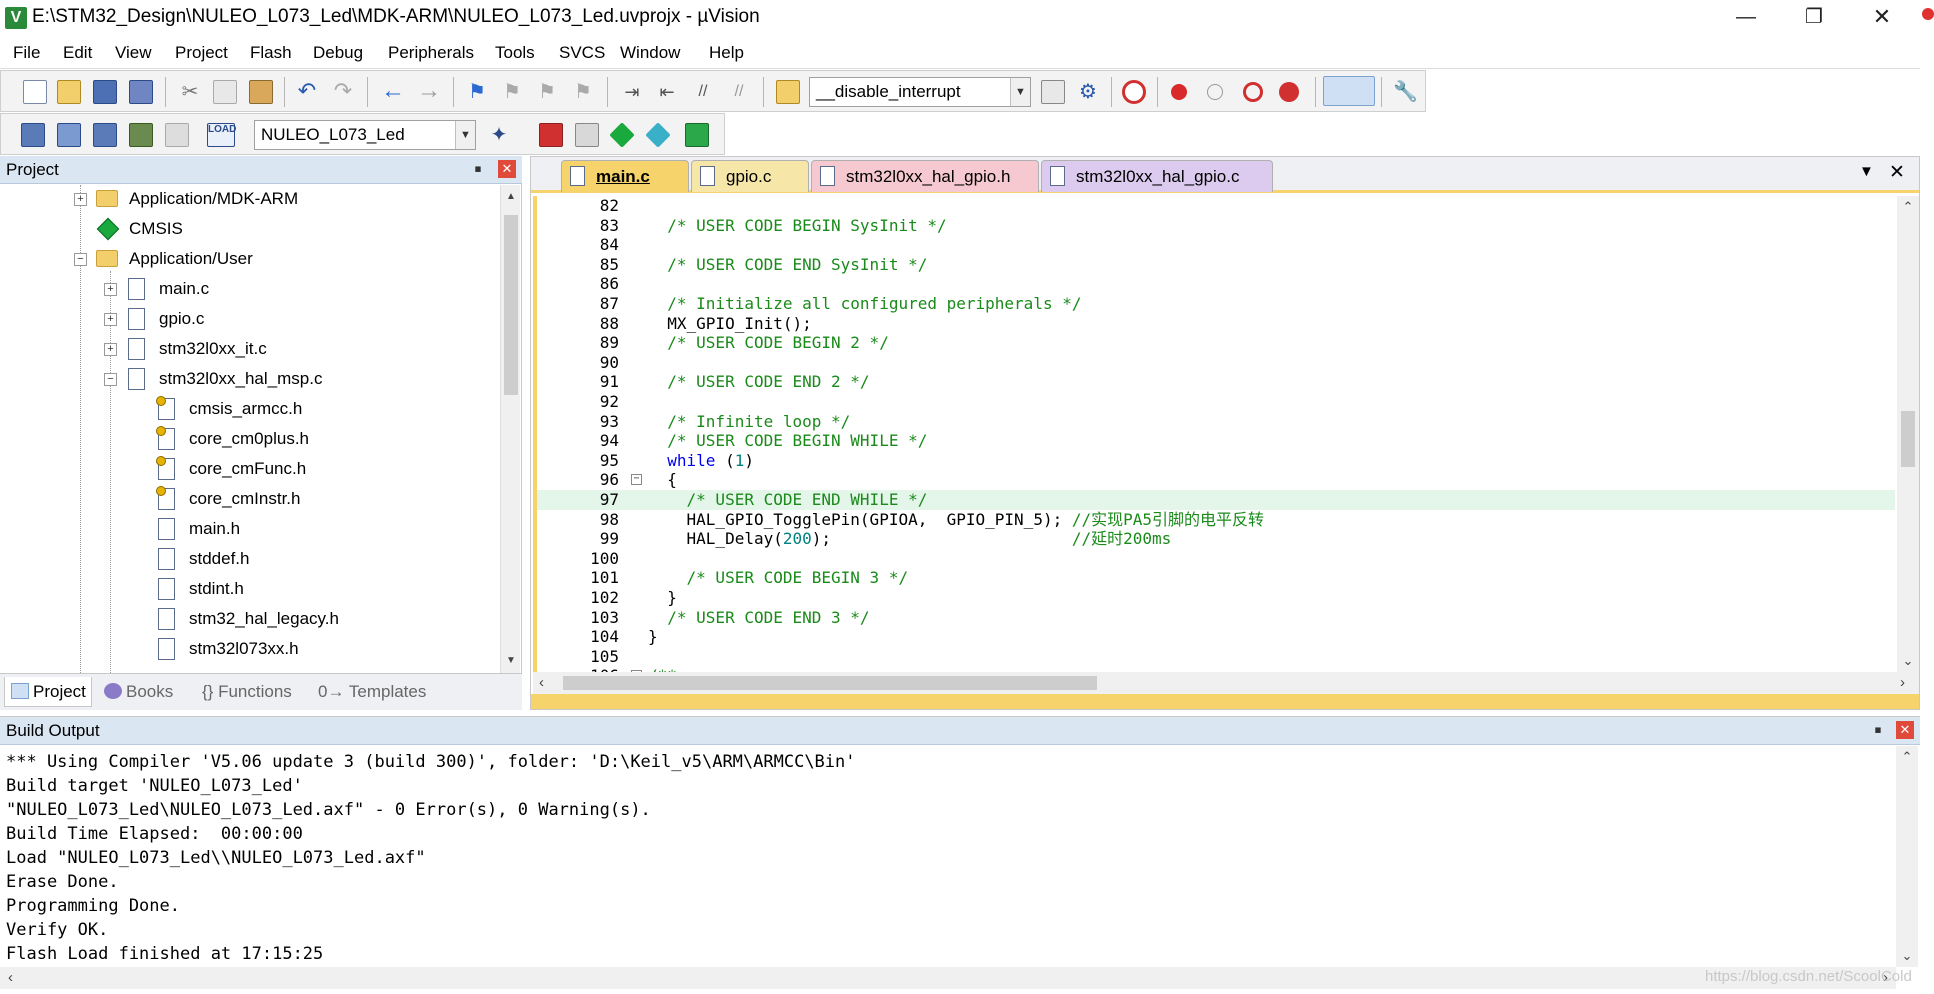  Describe the element at coordinates (250, 530) in the screenshot. I see `tree-item-header: main.h` at that location.